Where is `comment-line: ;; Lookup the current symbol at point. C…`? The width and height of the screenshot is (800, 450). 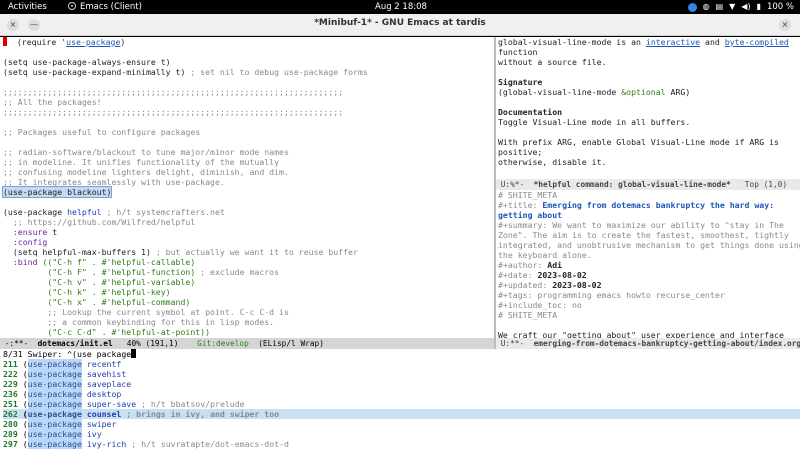 comment-line: ;; Lookup the current symbol at point. C… is located at coordinates (146, 312).